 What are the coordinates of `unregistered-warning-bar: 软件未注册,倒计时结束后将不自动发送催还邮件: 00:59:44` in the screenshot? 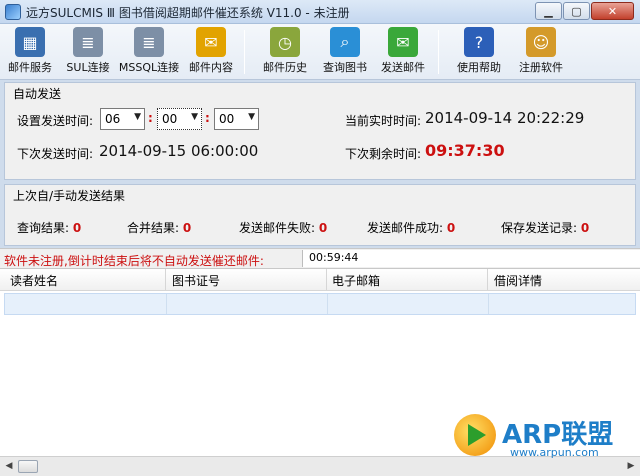 It's located at (320, 258).